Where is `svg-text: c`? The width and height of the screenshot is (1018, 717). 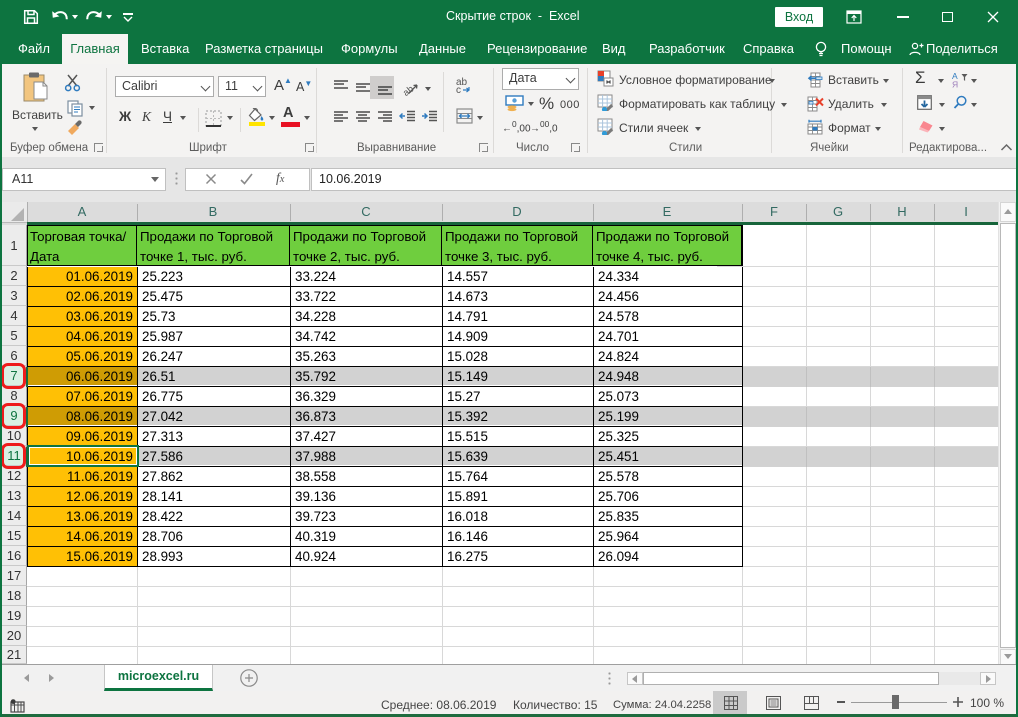 svg-text: c is located at coordinates (458, 89).